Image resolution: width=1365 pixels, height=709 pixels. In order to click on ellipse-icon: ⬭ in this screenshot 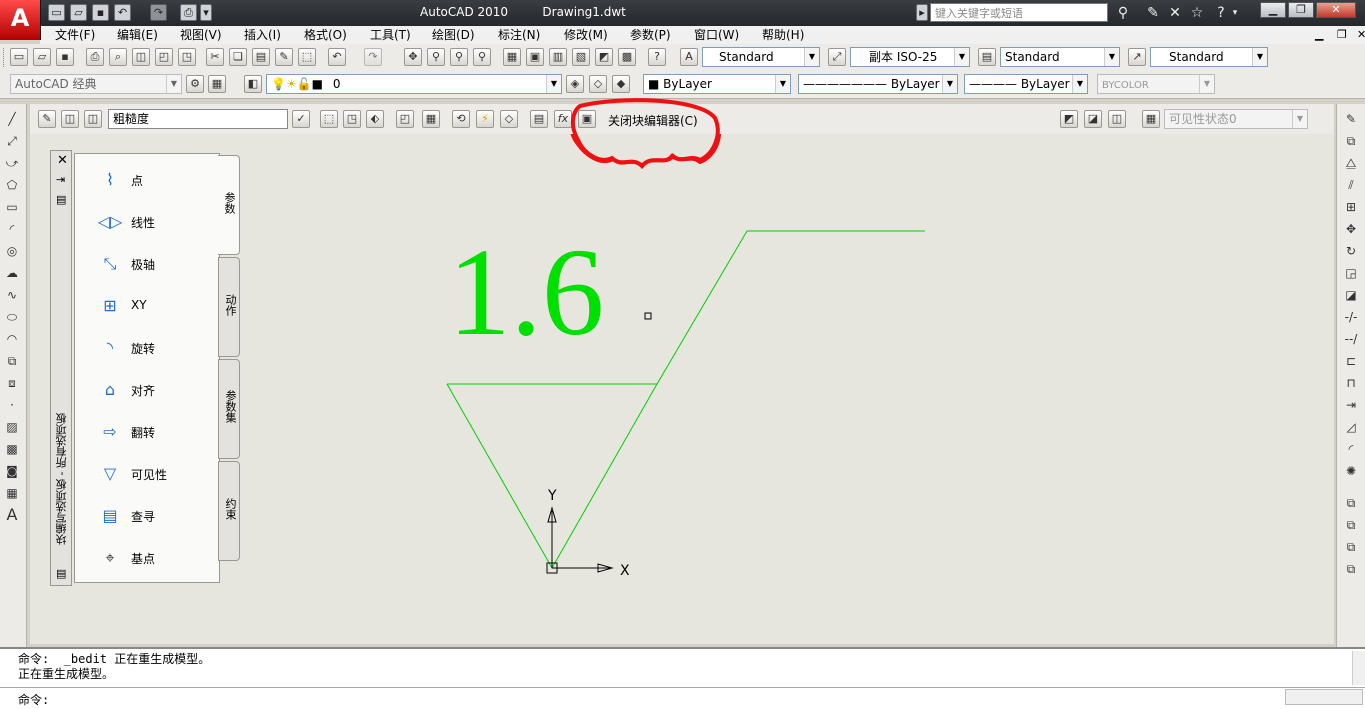, I will do `click(12, 317)`.